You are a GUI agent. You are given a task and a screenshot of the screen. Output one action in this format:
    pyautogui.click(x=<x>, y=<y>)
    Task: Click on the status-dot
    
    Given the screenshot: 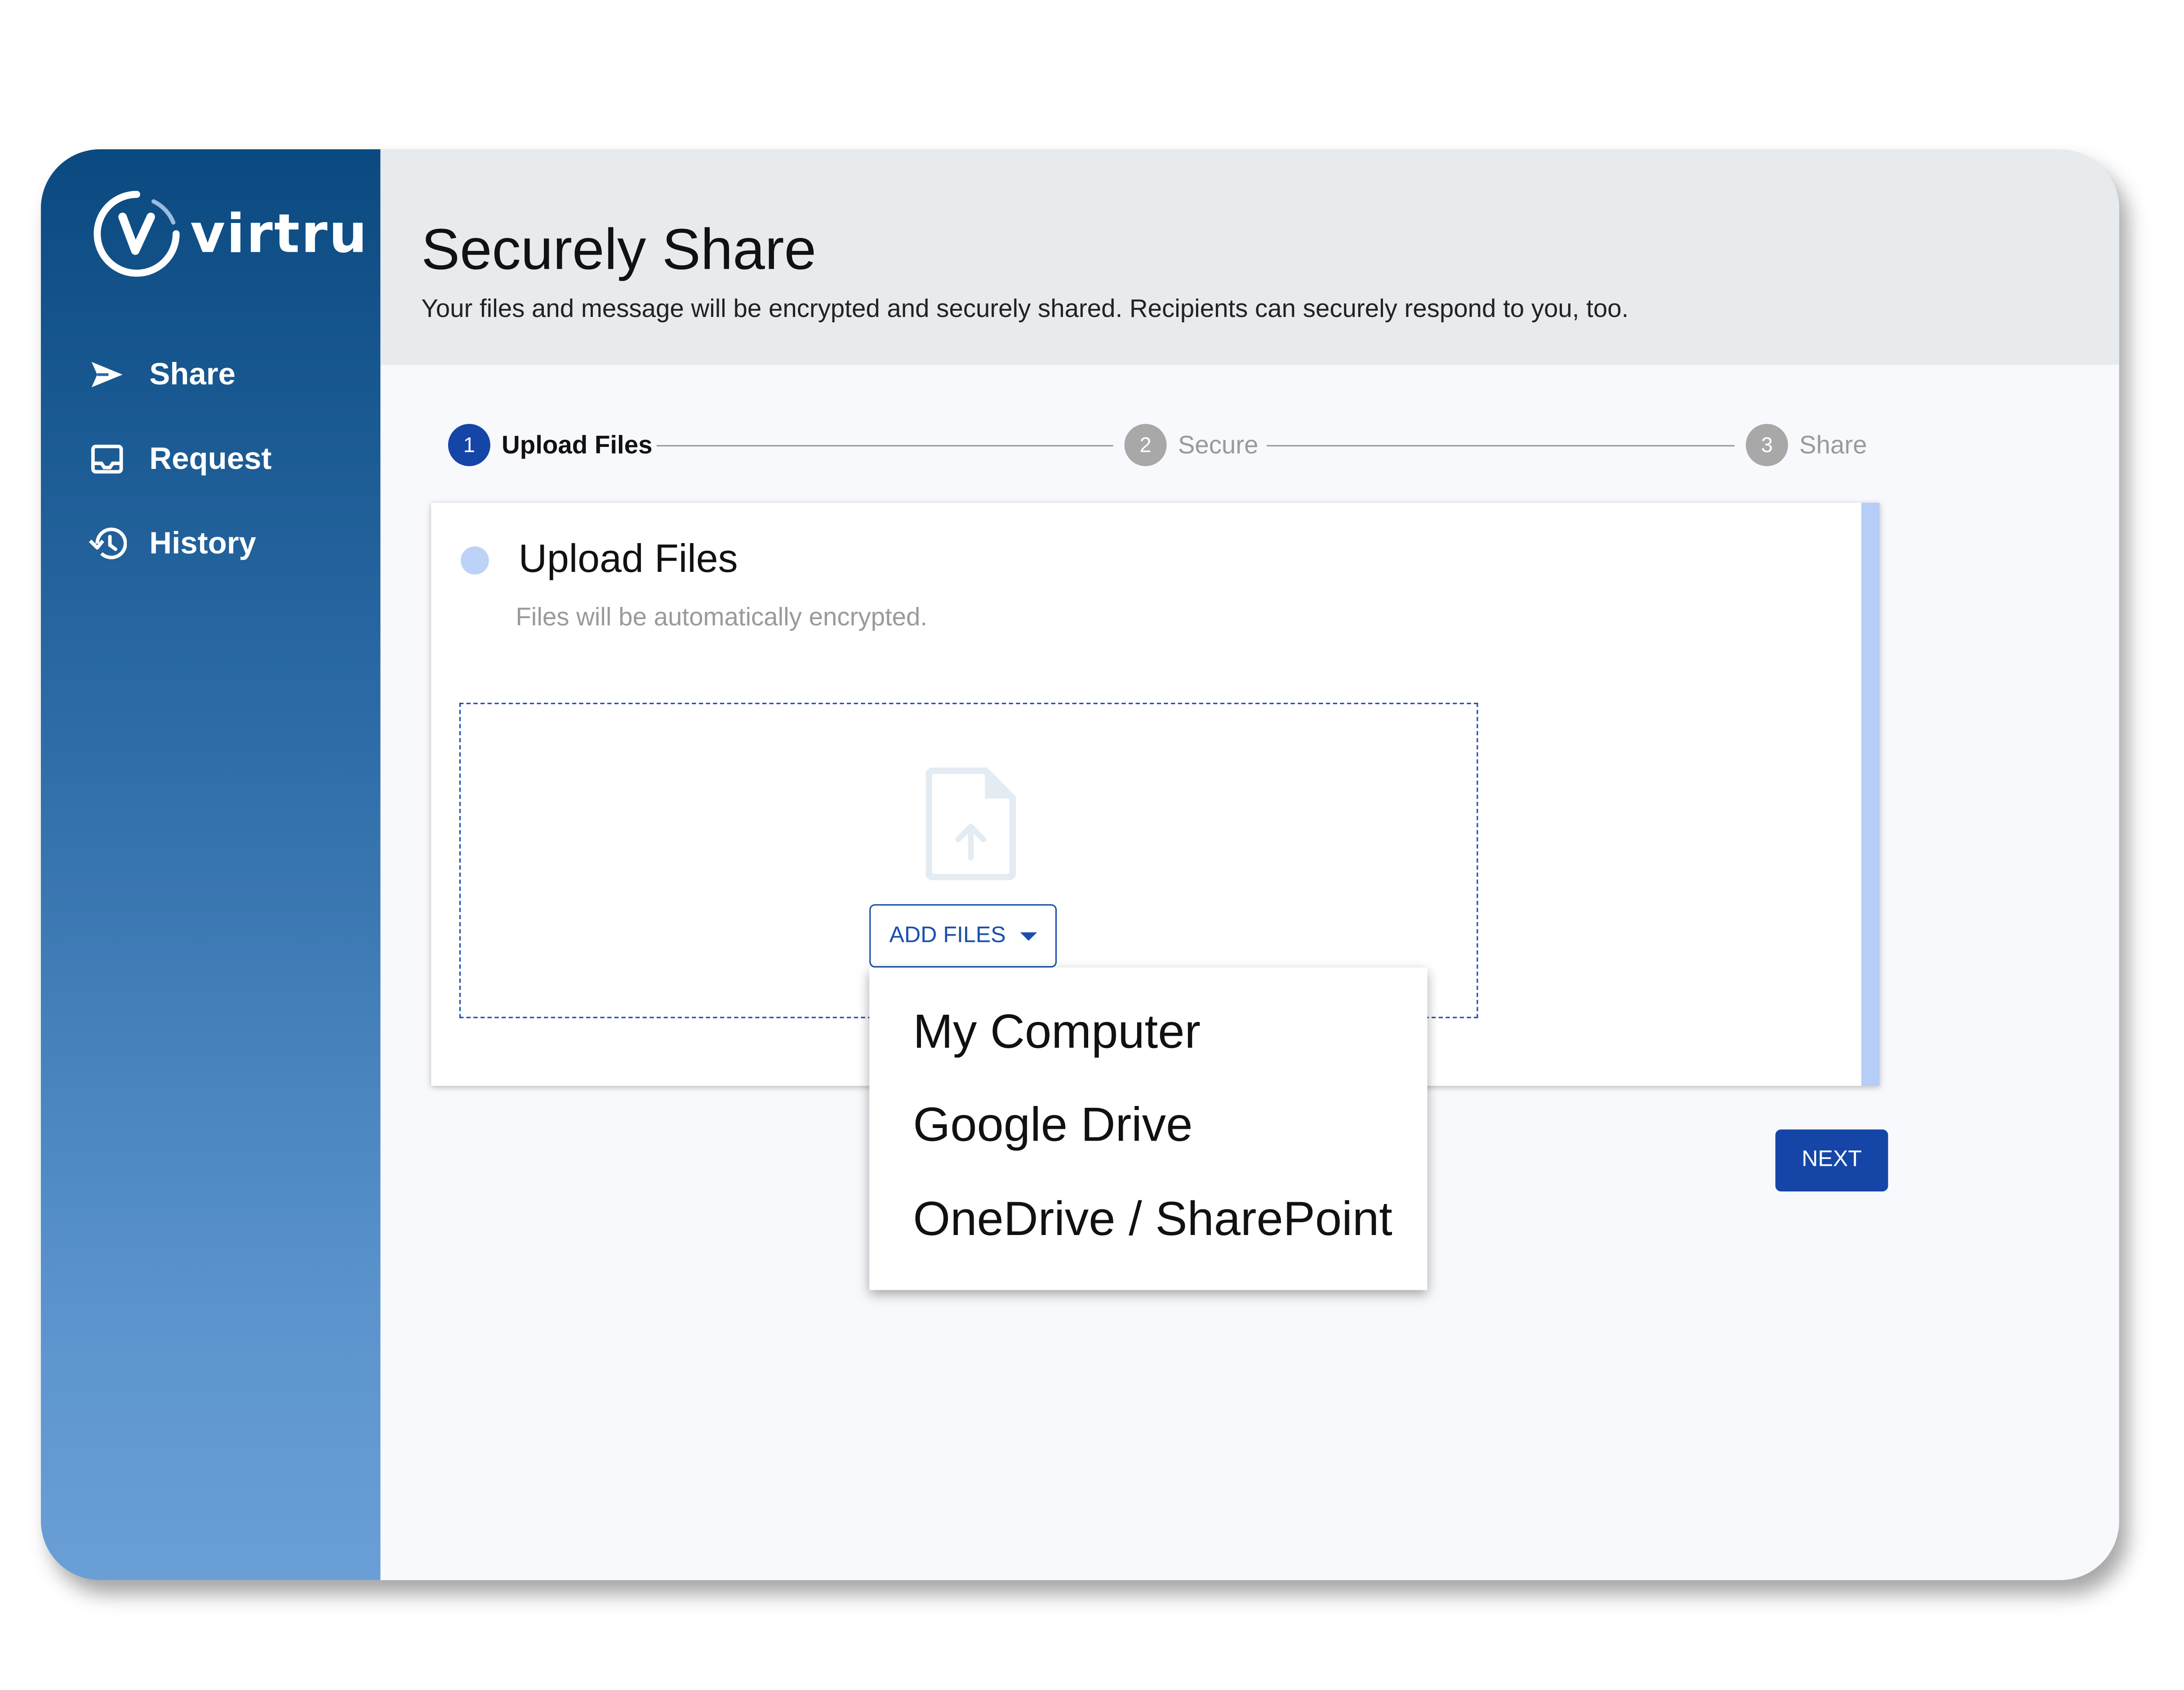 What is the action you would take?
    pyautogui.click(x=475, y=560)
    